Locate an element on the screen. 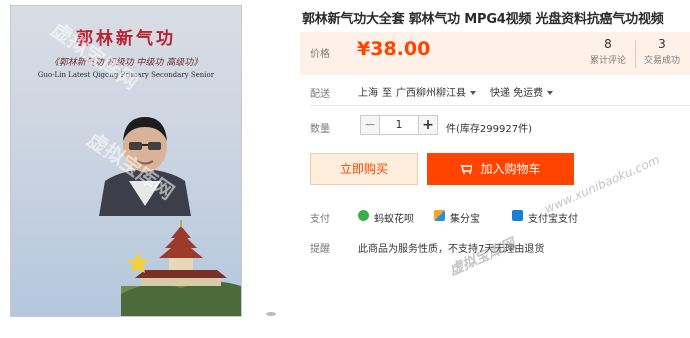 The height and width of the screenshot is (338, 690). price-label: 价格 is located at coordinates (320, 54).